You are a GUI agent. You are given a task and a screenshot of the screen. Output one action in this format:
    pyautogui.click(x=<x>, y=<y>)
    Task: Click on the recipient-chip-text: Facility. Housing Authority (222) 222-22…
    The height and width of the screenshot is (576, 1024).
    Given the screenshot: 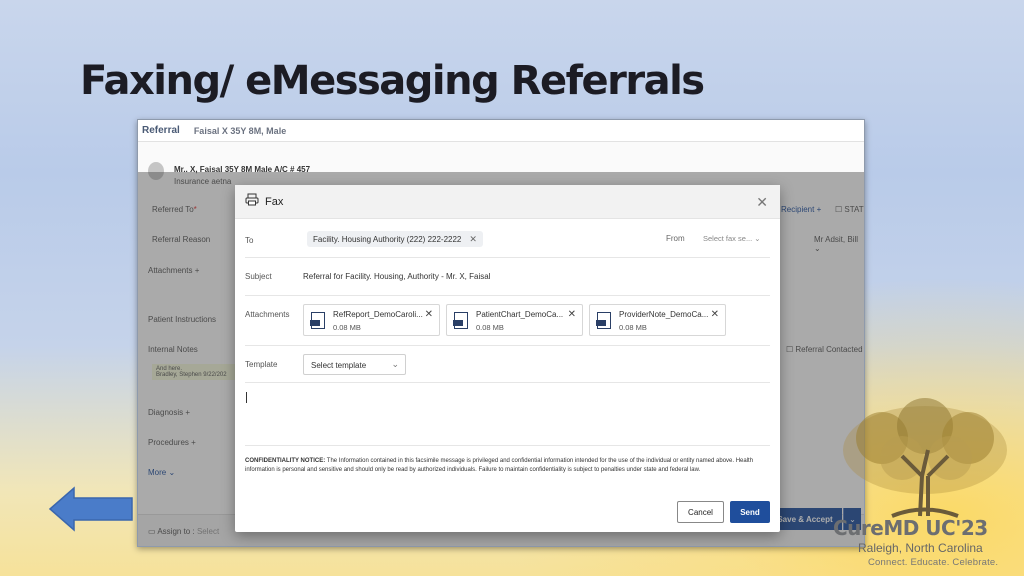 What is the action you would take?
    pyautogui.click(x=387, y=239)
    